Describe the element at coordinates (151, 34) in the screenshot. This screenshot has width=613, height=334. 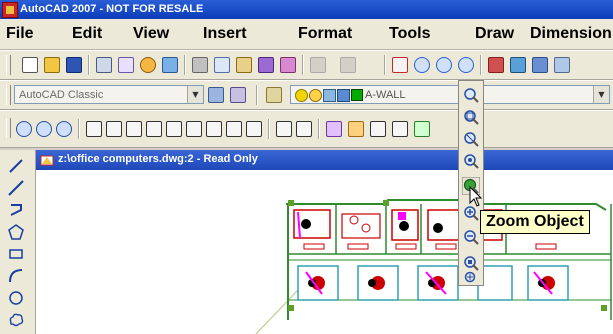
I see `menu-view: View` at that location.